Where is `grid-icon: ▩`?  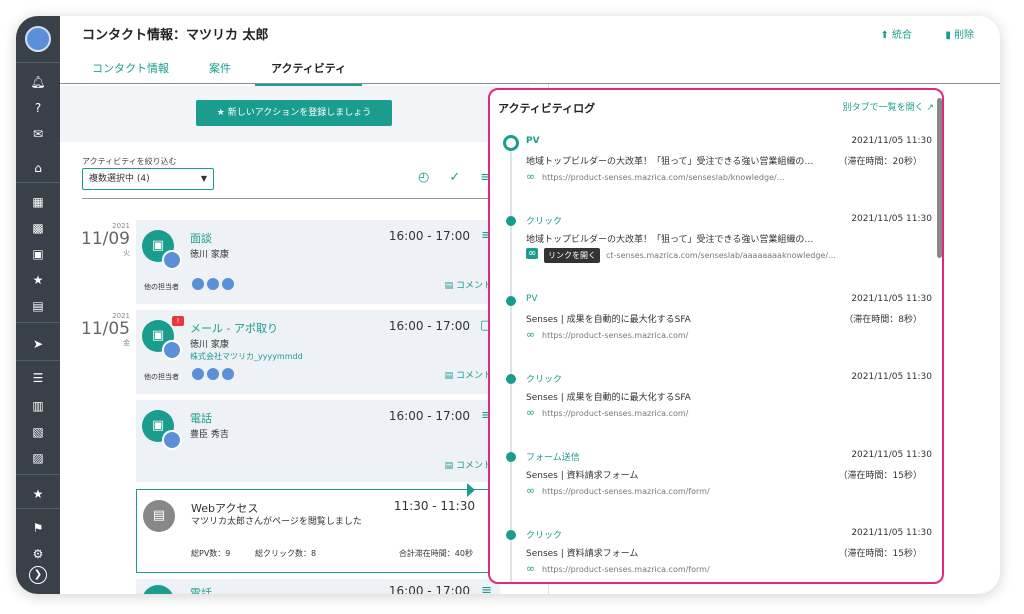 grid-icon: ▩ is located at coordinates (38, 228).